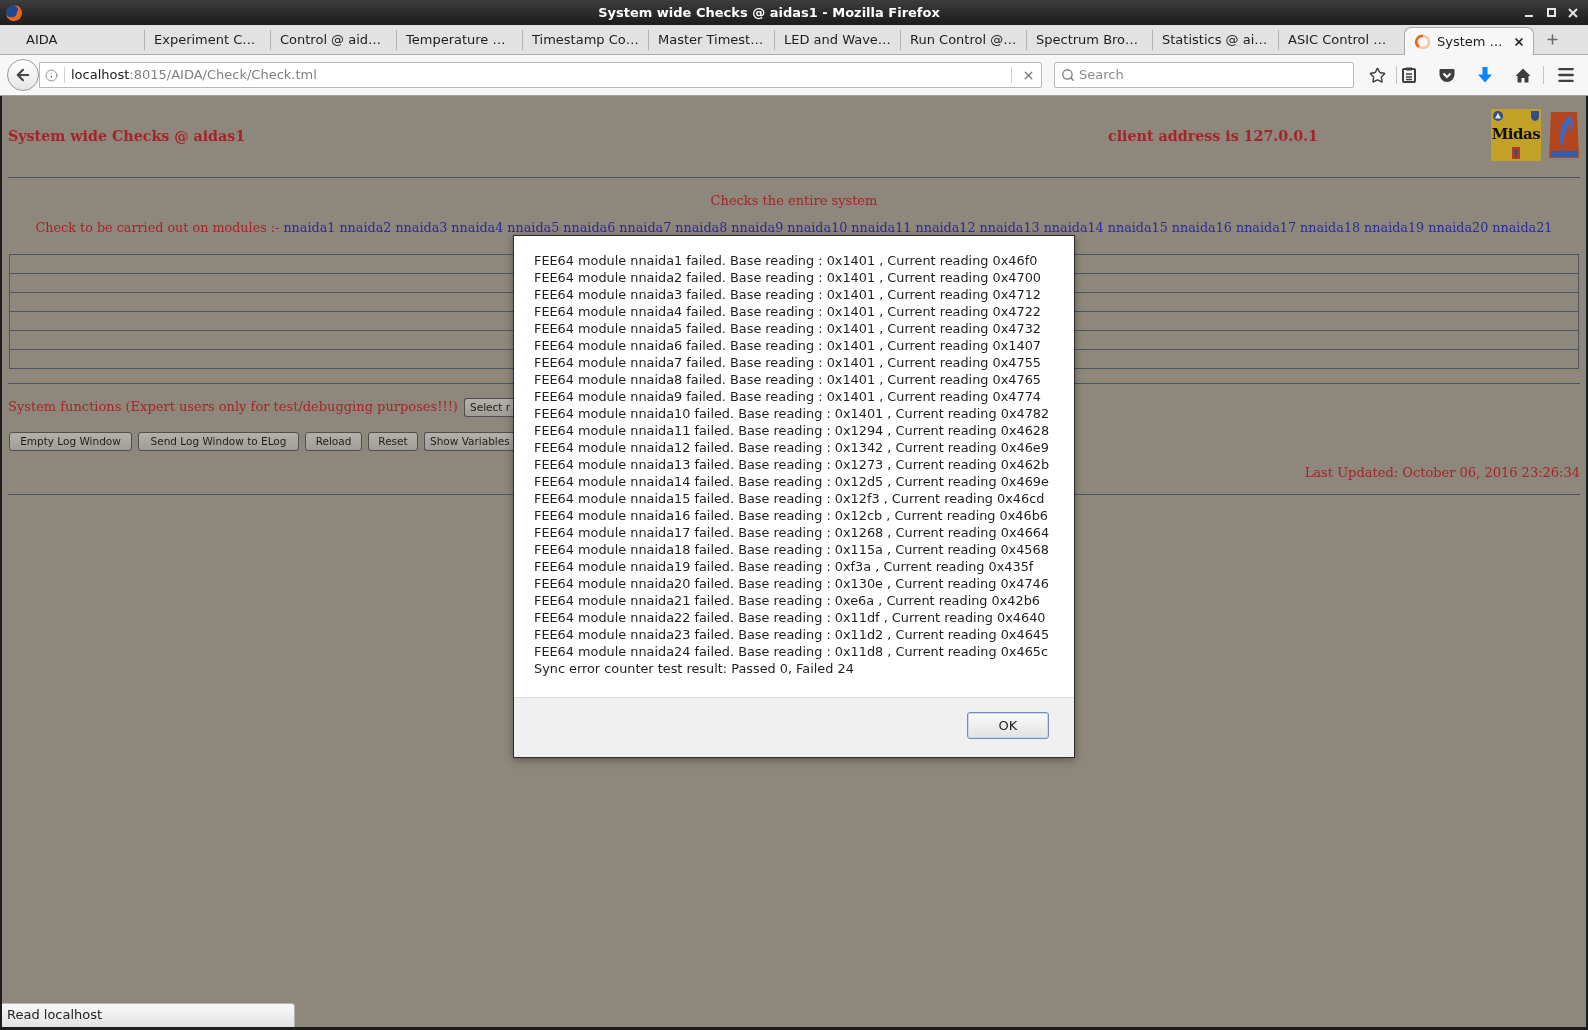 The width and height of the screenshot is (1588, 1030). Describe the element at coordinates (787, 277) in the screenshot. I see `message-line: FEE64 module nnaida2 failed. Base reading : 0x1401 , Current reading 0x4700` at that location.